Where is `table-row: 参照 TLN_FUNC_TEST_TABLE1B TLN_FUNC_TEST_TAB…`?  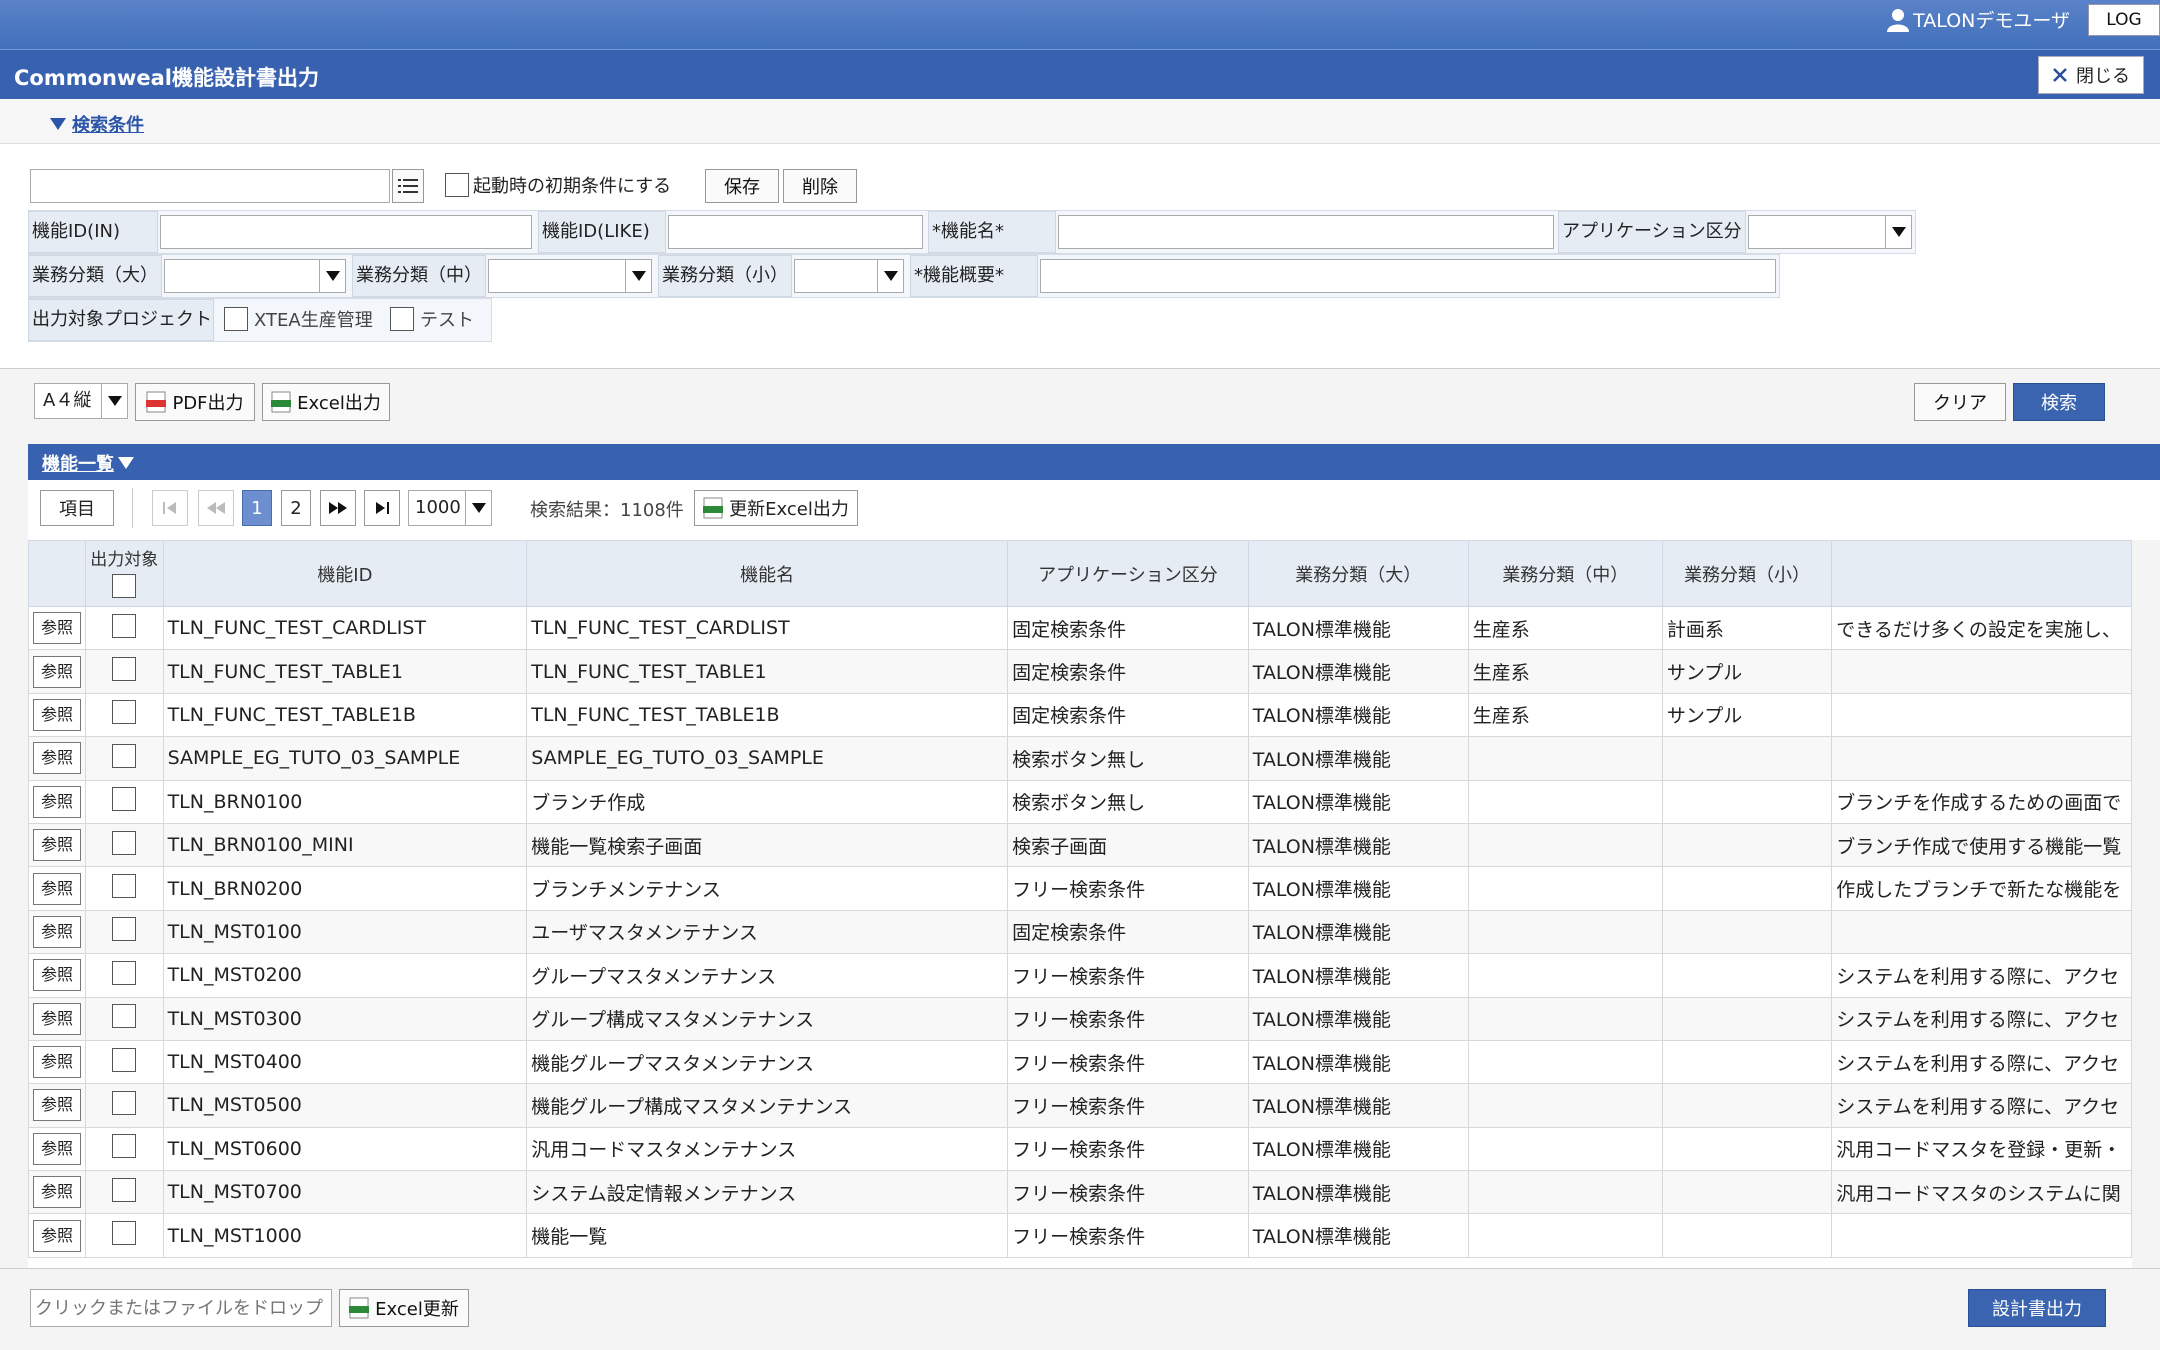 table-row: 参照 TLN_FUNC_TEST_TABLE1B TLN_FUNC_TEST_TAB… is located at coordinates (1080, 715).